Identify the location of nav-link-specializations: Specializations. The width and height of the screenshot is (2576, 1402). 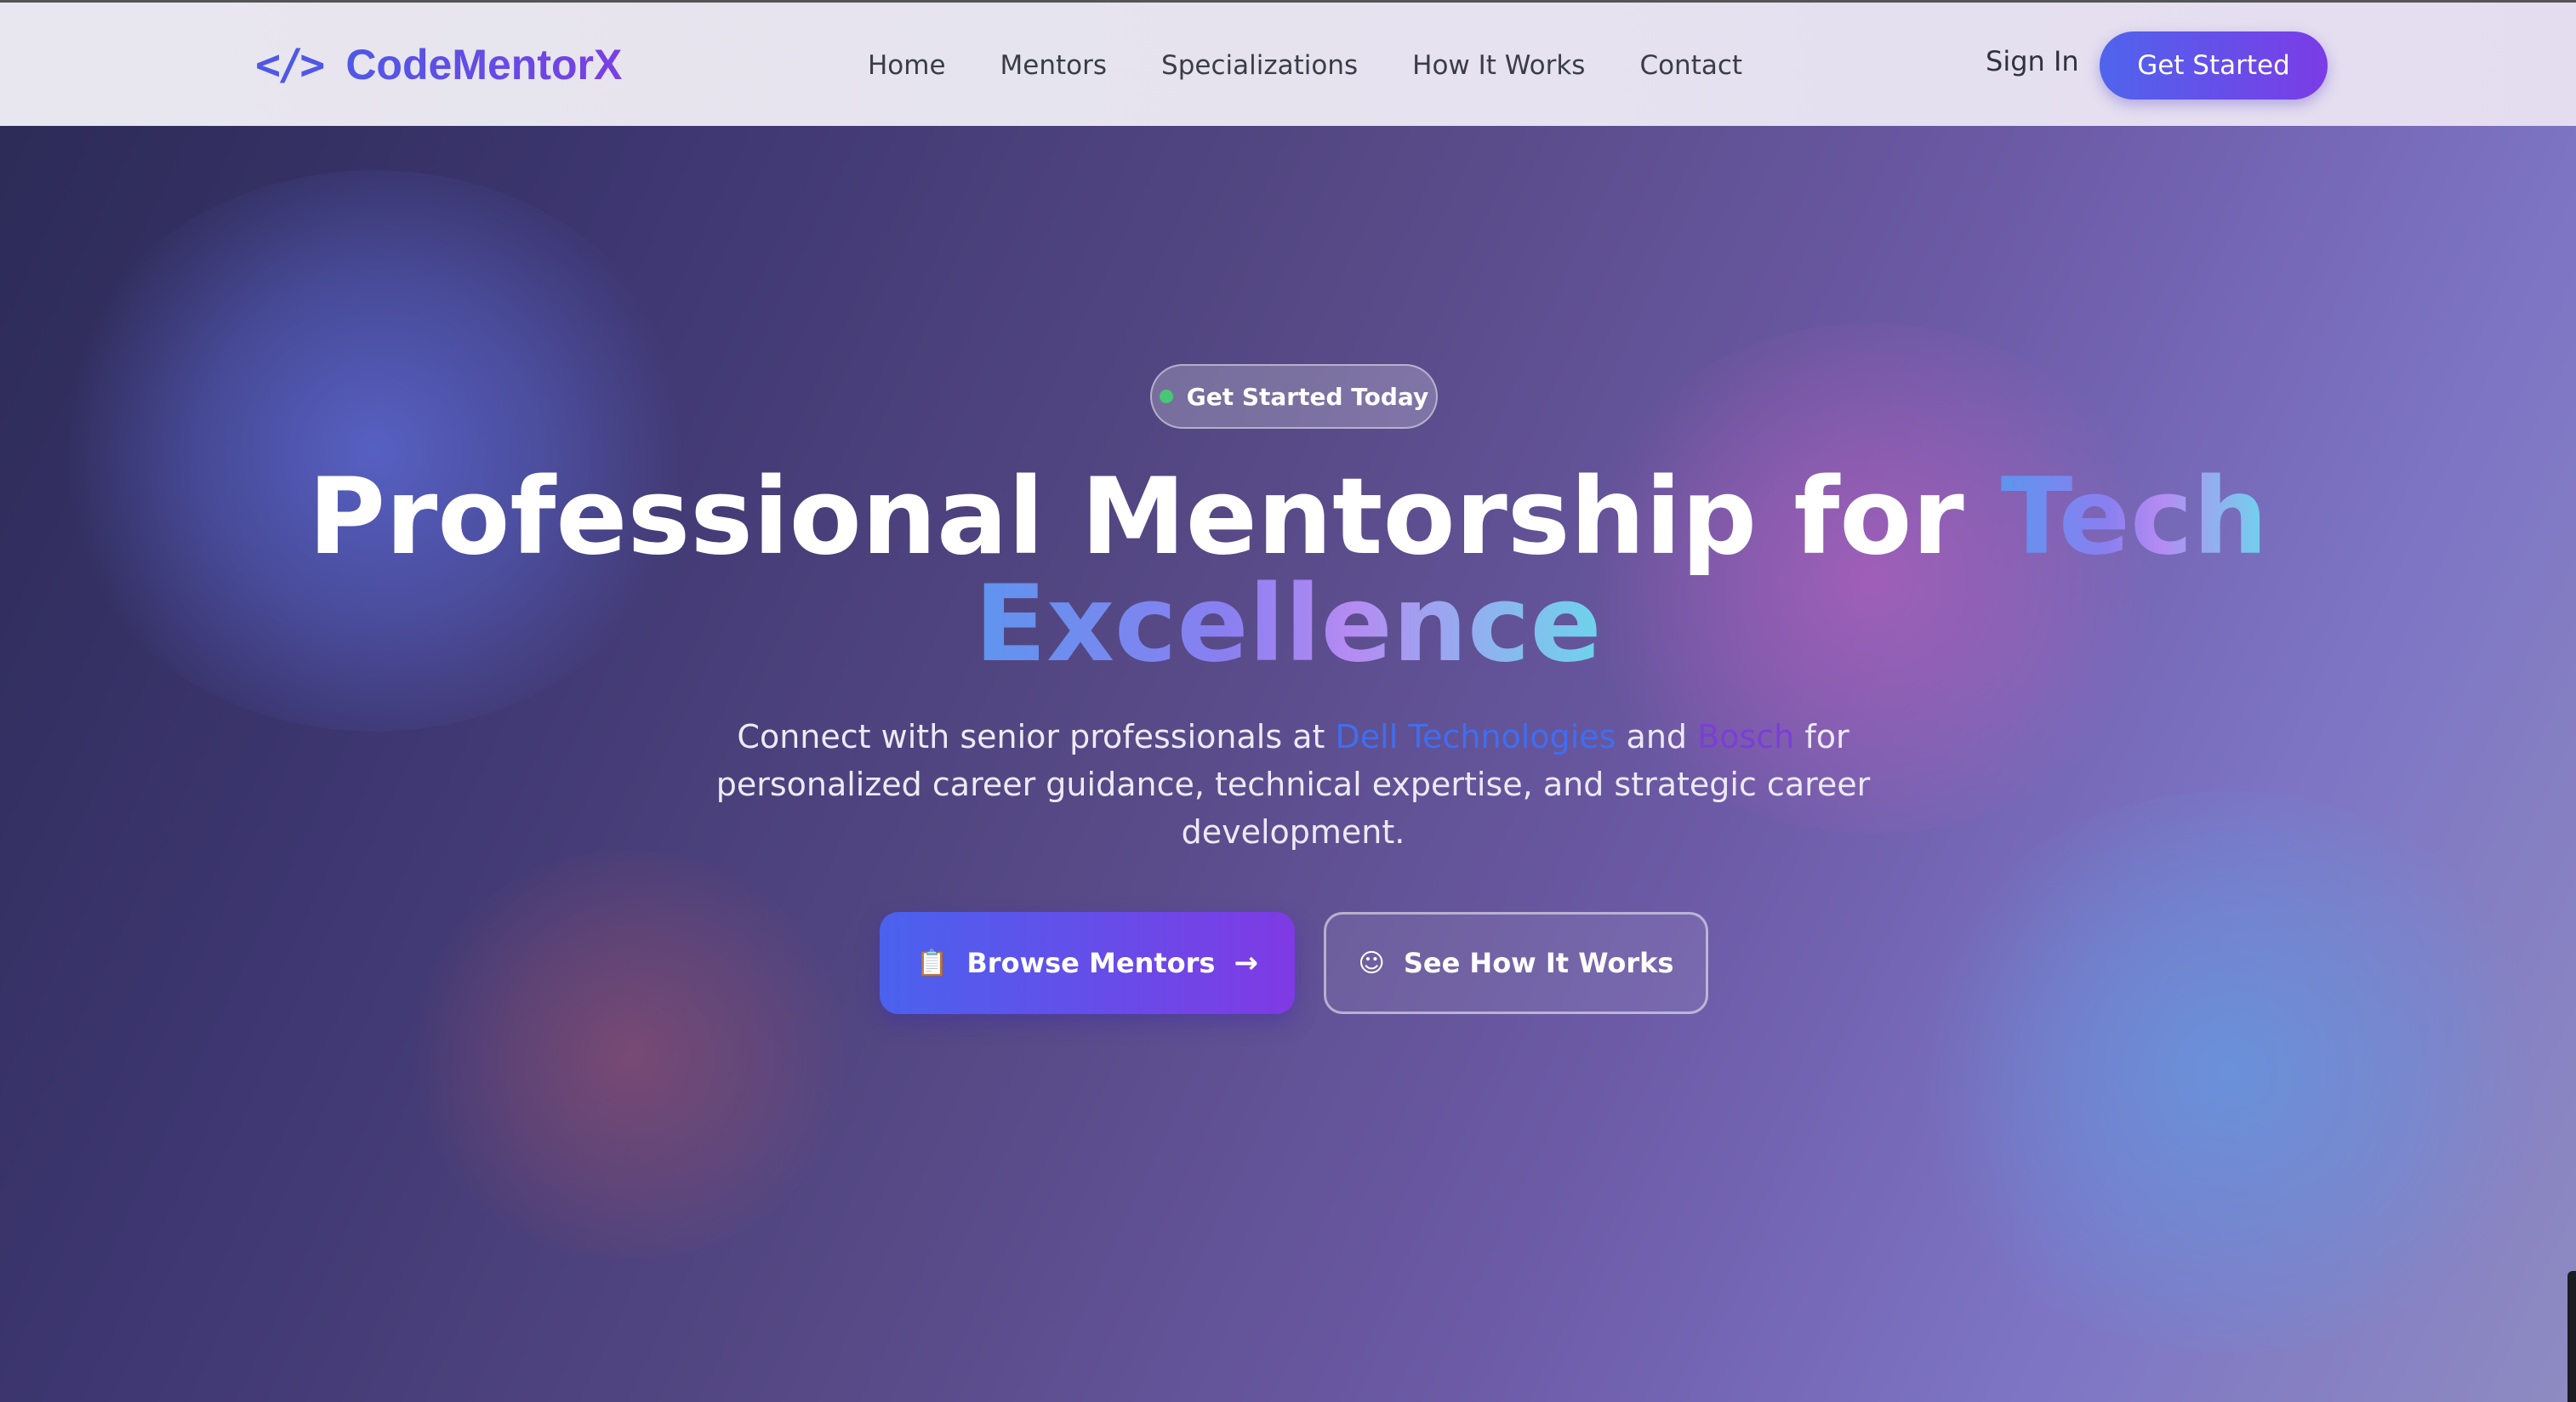
(1259, 65).